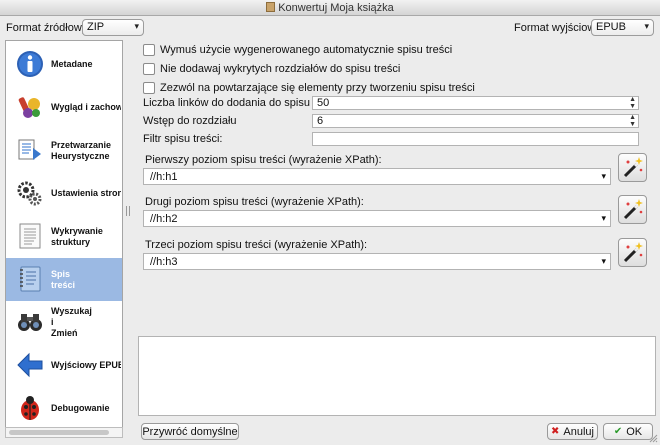  Describe the element at coordinates (29, 149) in the screenshot. I see `heuristics-icon` at that location.